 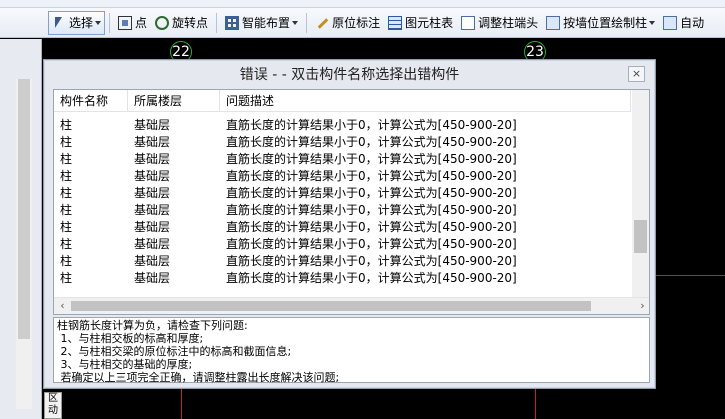 What do you see at coordinates (640, 236) in the screenshot?
I see `list-vertical-scroll-thumb` at bounding box center [640, 236].